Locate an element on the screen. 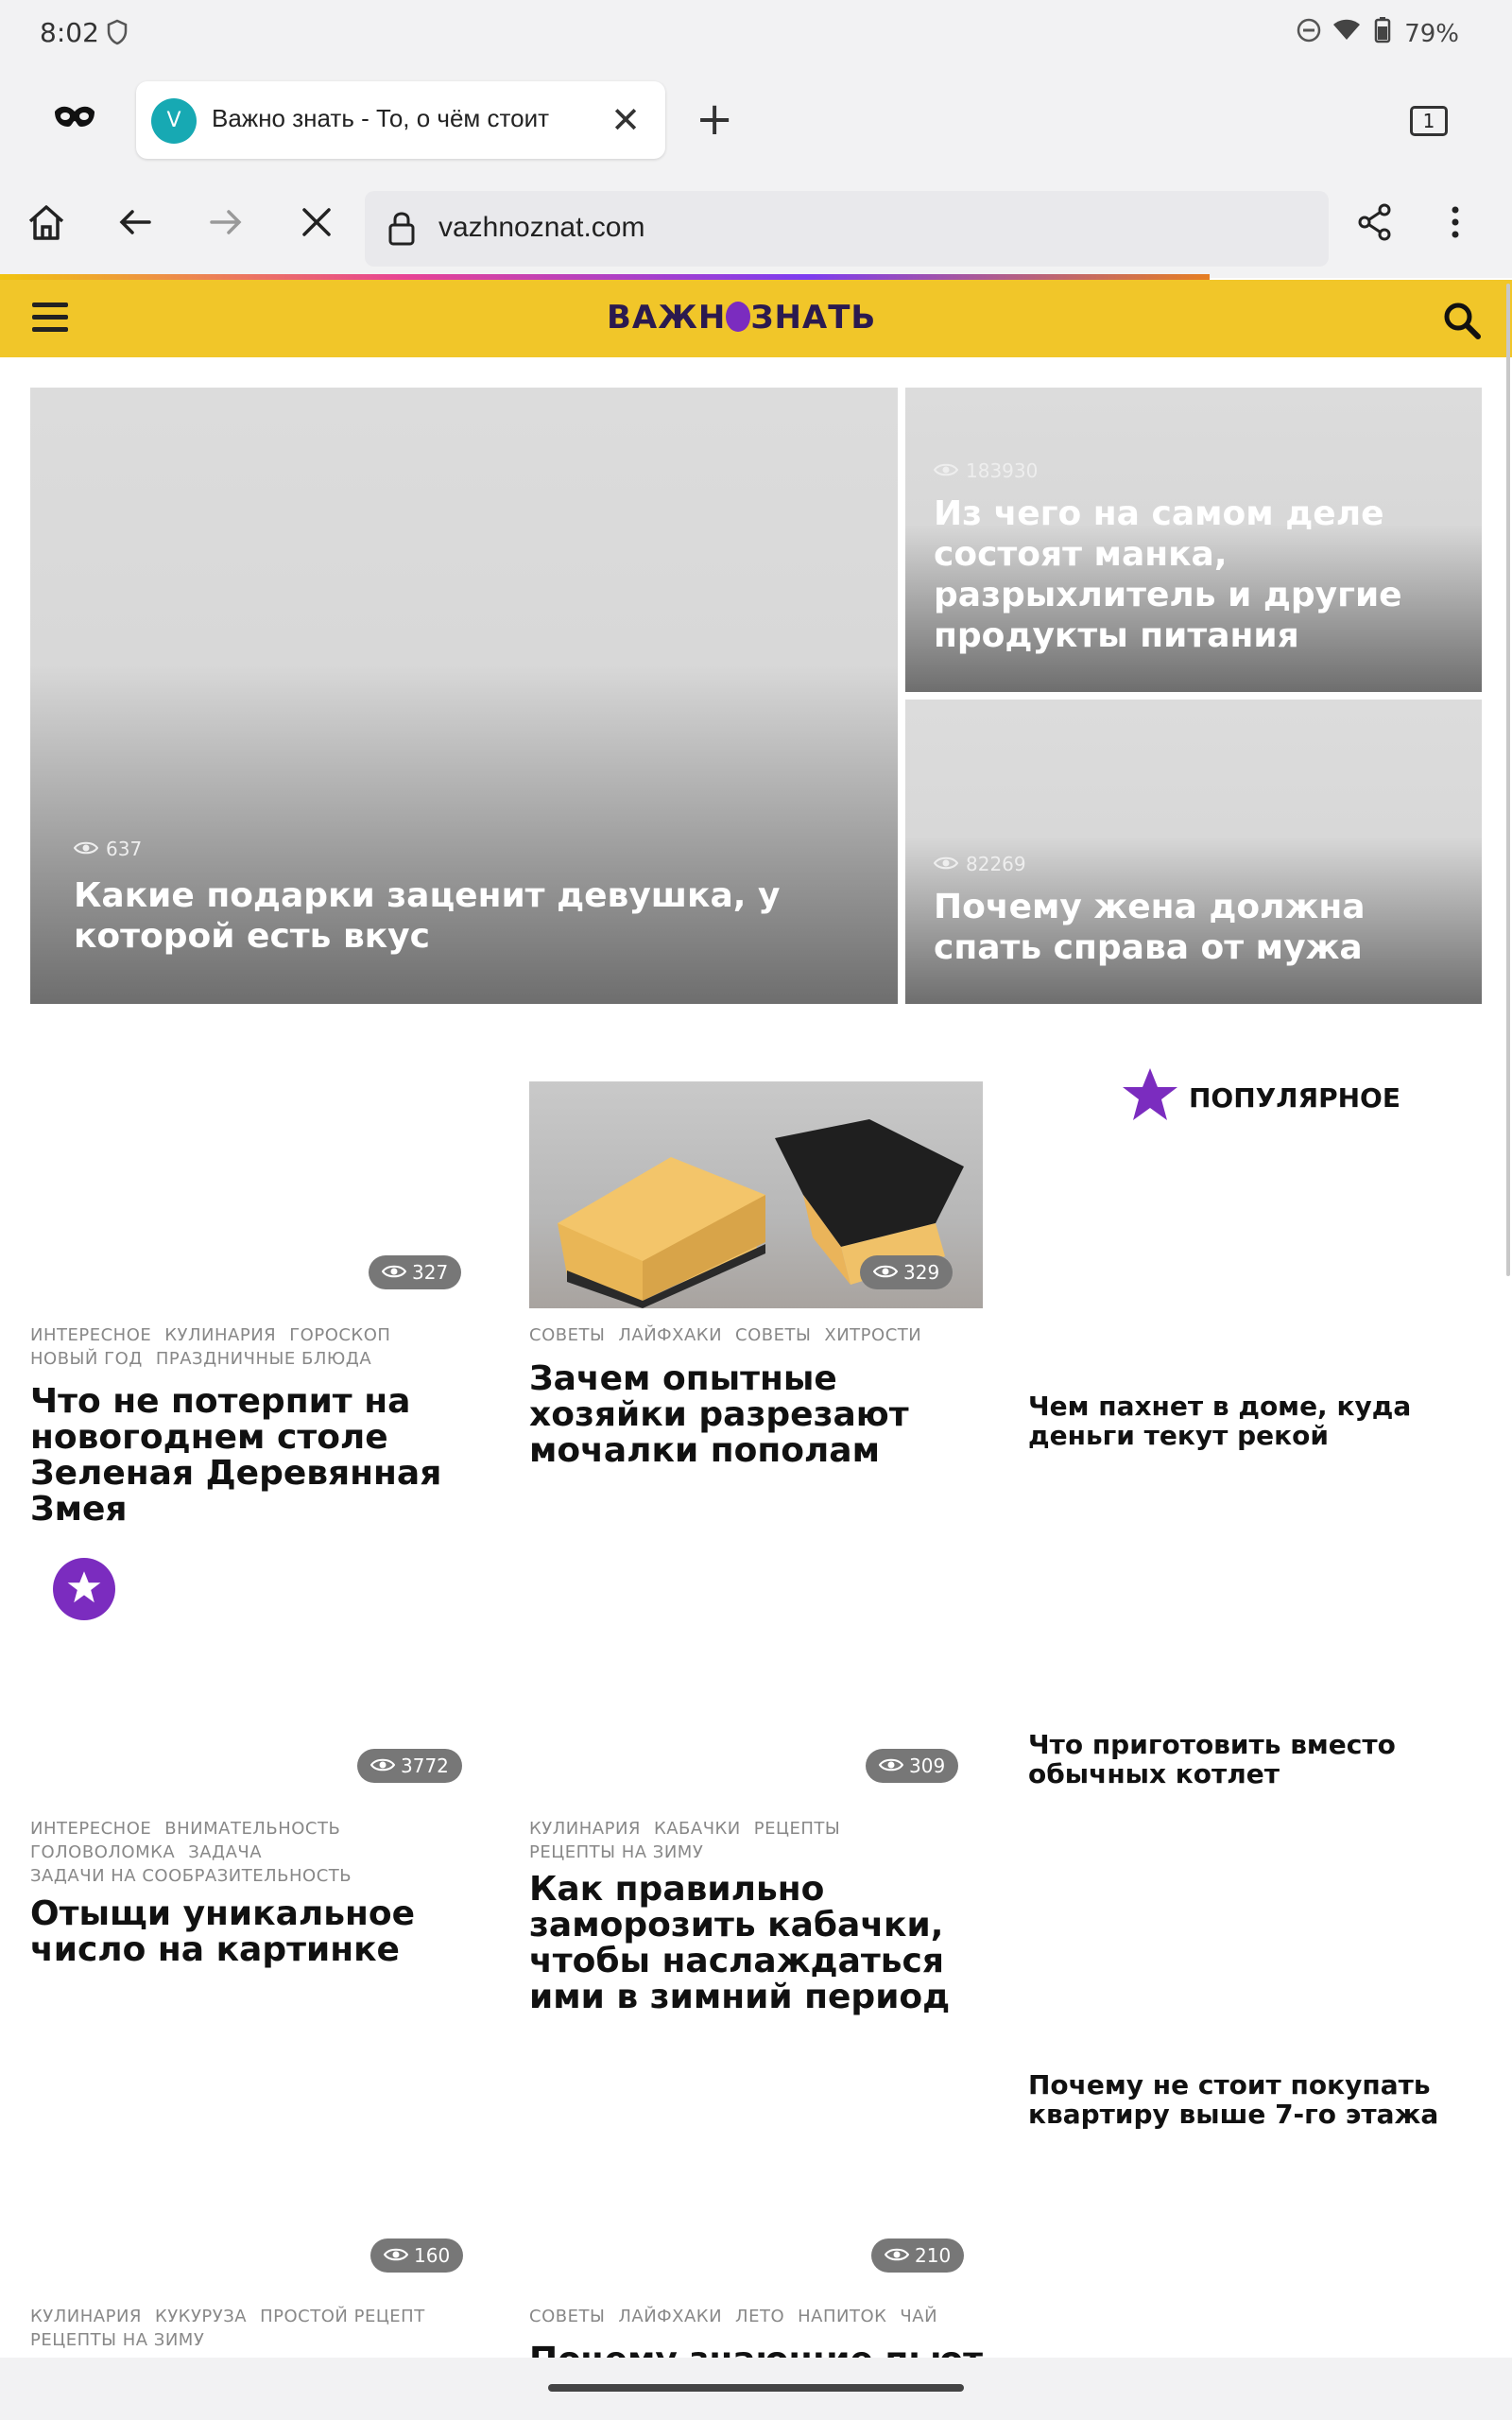 The height and width of the screenshot is (2420, 1512). tag-link: ВНИМАТЕЛЬНОСТЬ is located at coordinates (252, 1829).